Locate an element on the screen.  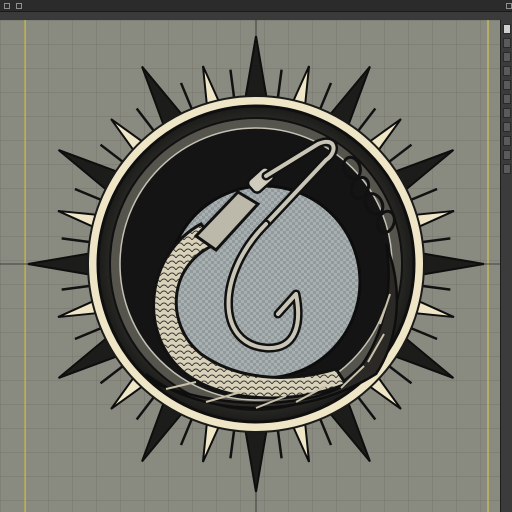
window-control-icon is located at coordinates (509, 5).